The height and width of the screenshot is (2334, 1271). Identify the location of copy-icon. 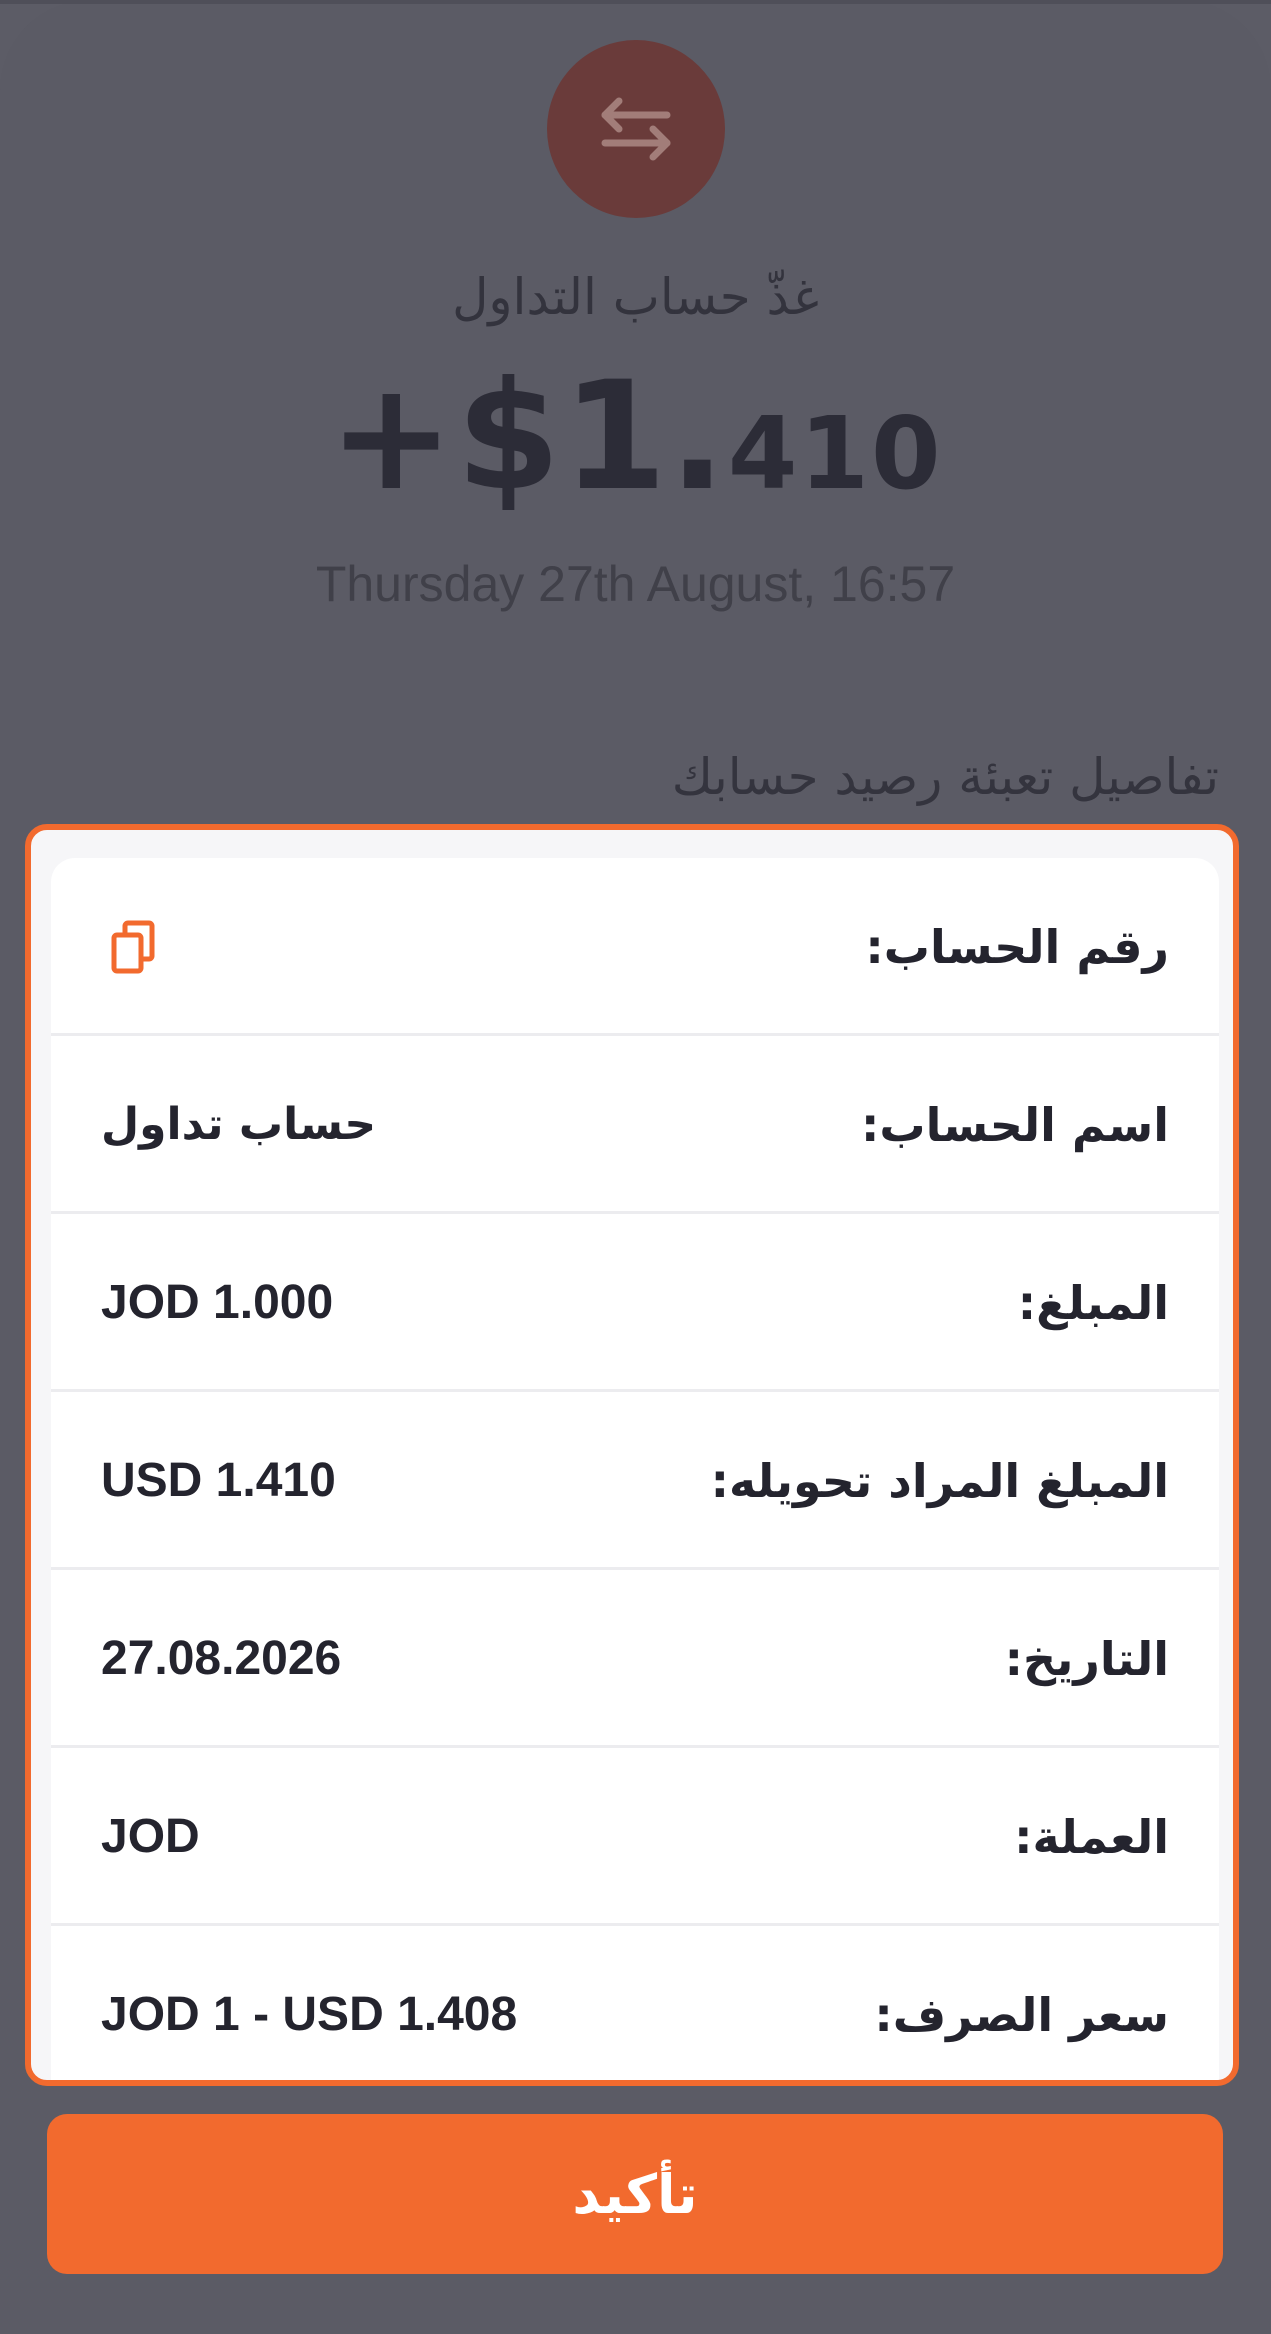
(133, 947).